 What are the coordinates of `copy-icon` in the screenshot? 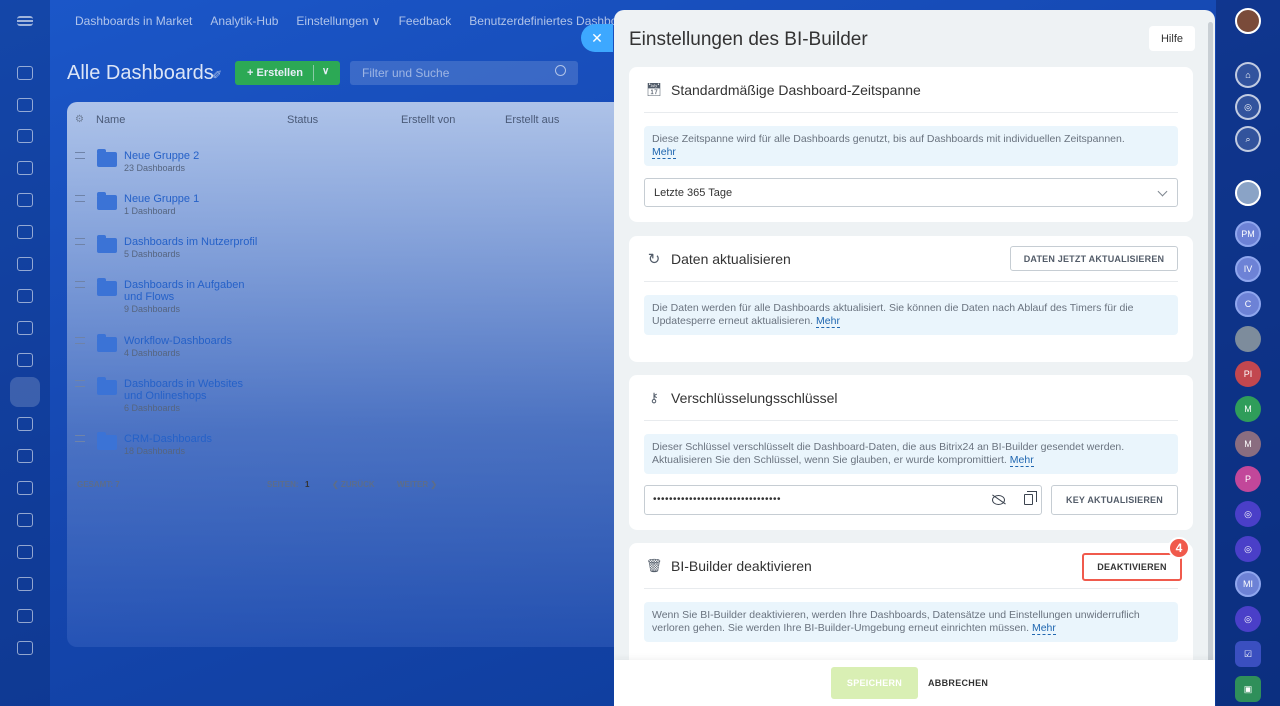 It's located at (1030, 498).